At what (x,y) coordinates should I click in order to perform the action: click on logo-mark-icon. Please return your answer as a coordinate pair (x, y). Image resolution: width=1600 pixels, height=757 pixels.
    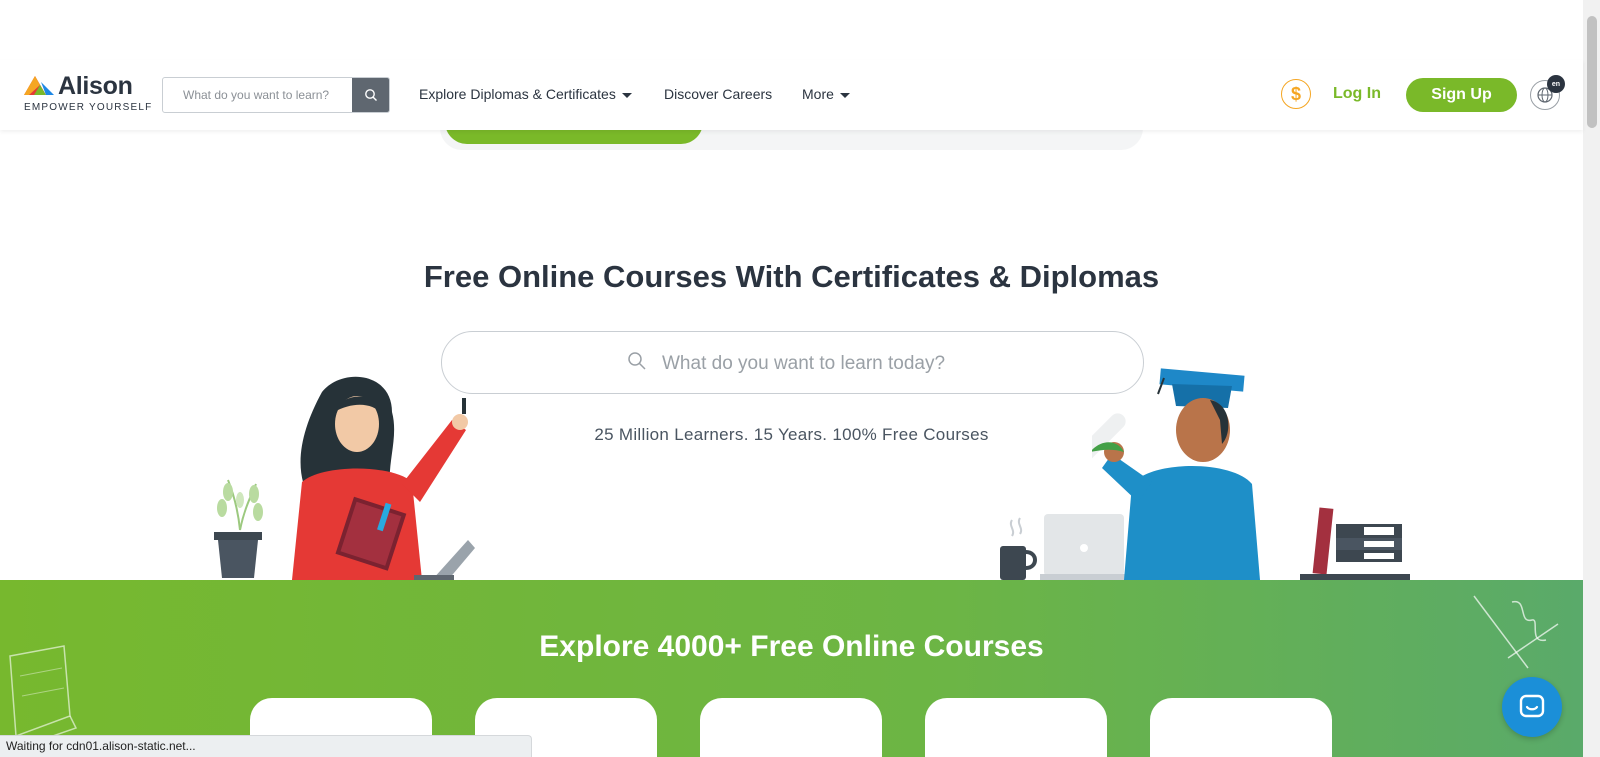
    Looking at the image, I should click on (39, 85).